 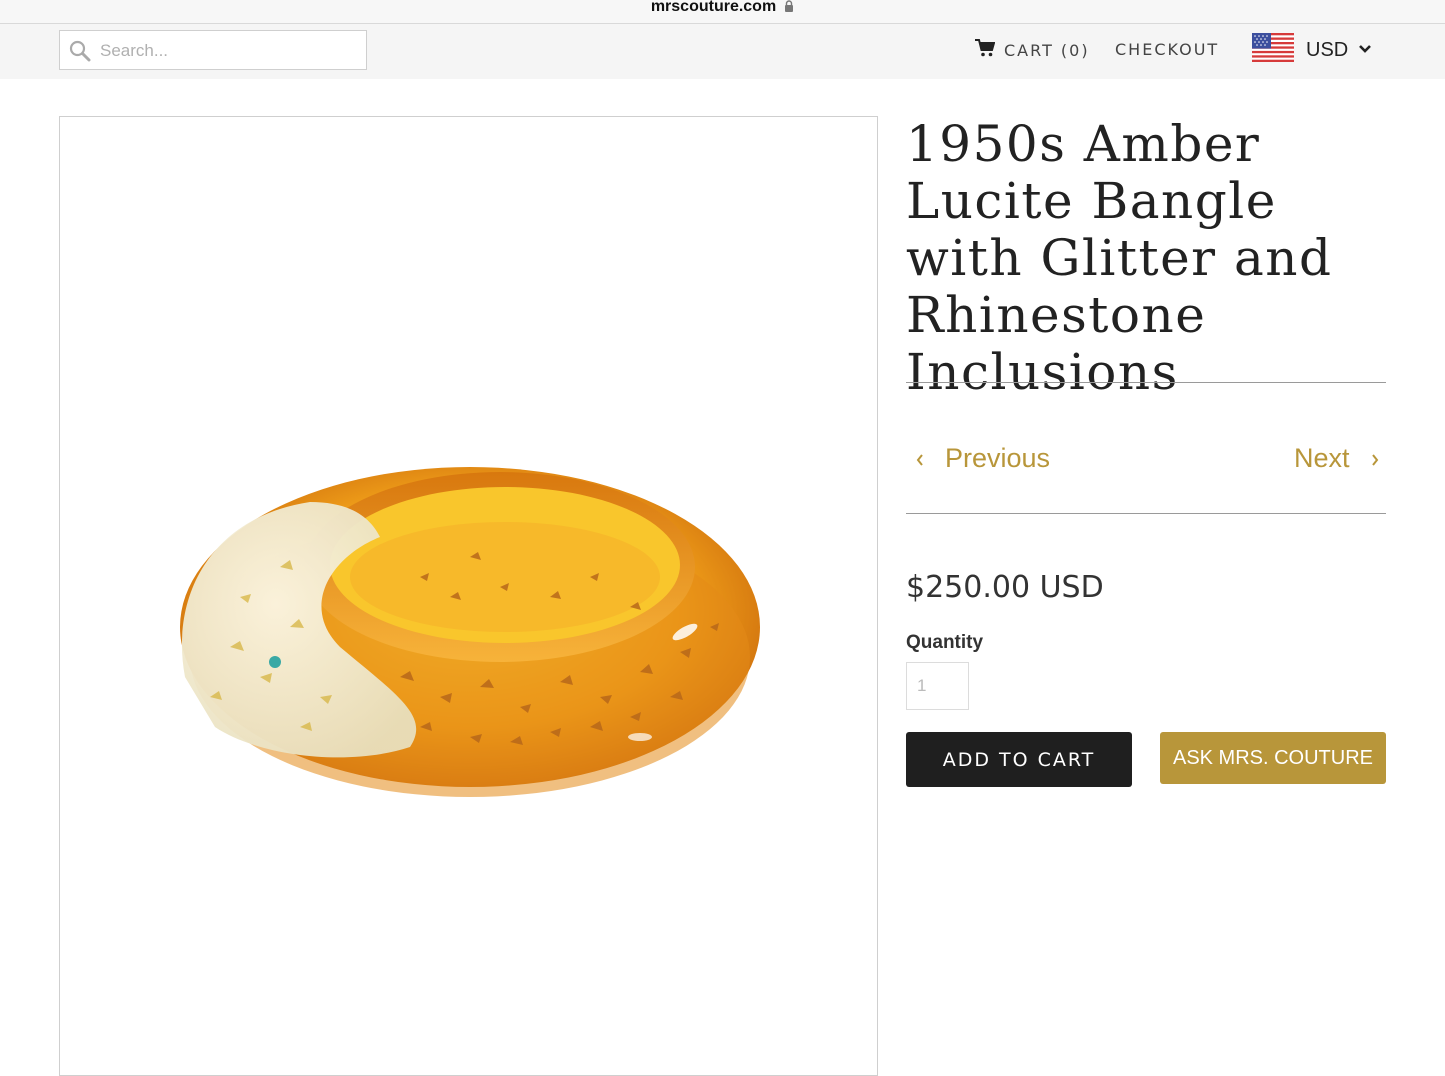 I want to click on checkout-link: CHECKOUT, so click(x=1167, y=50).